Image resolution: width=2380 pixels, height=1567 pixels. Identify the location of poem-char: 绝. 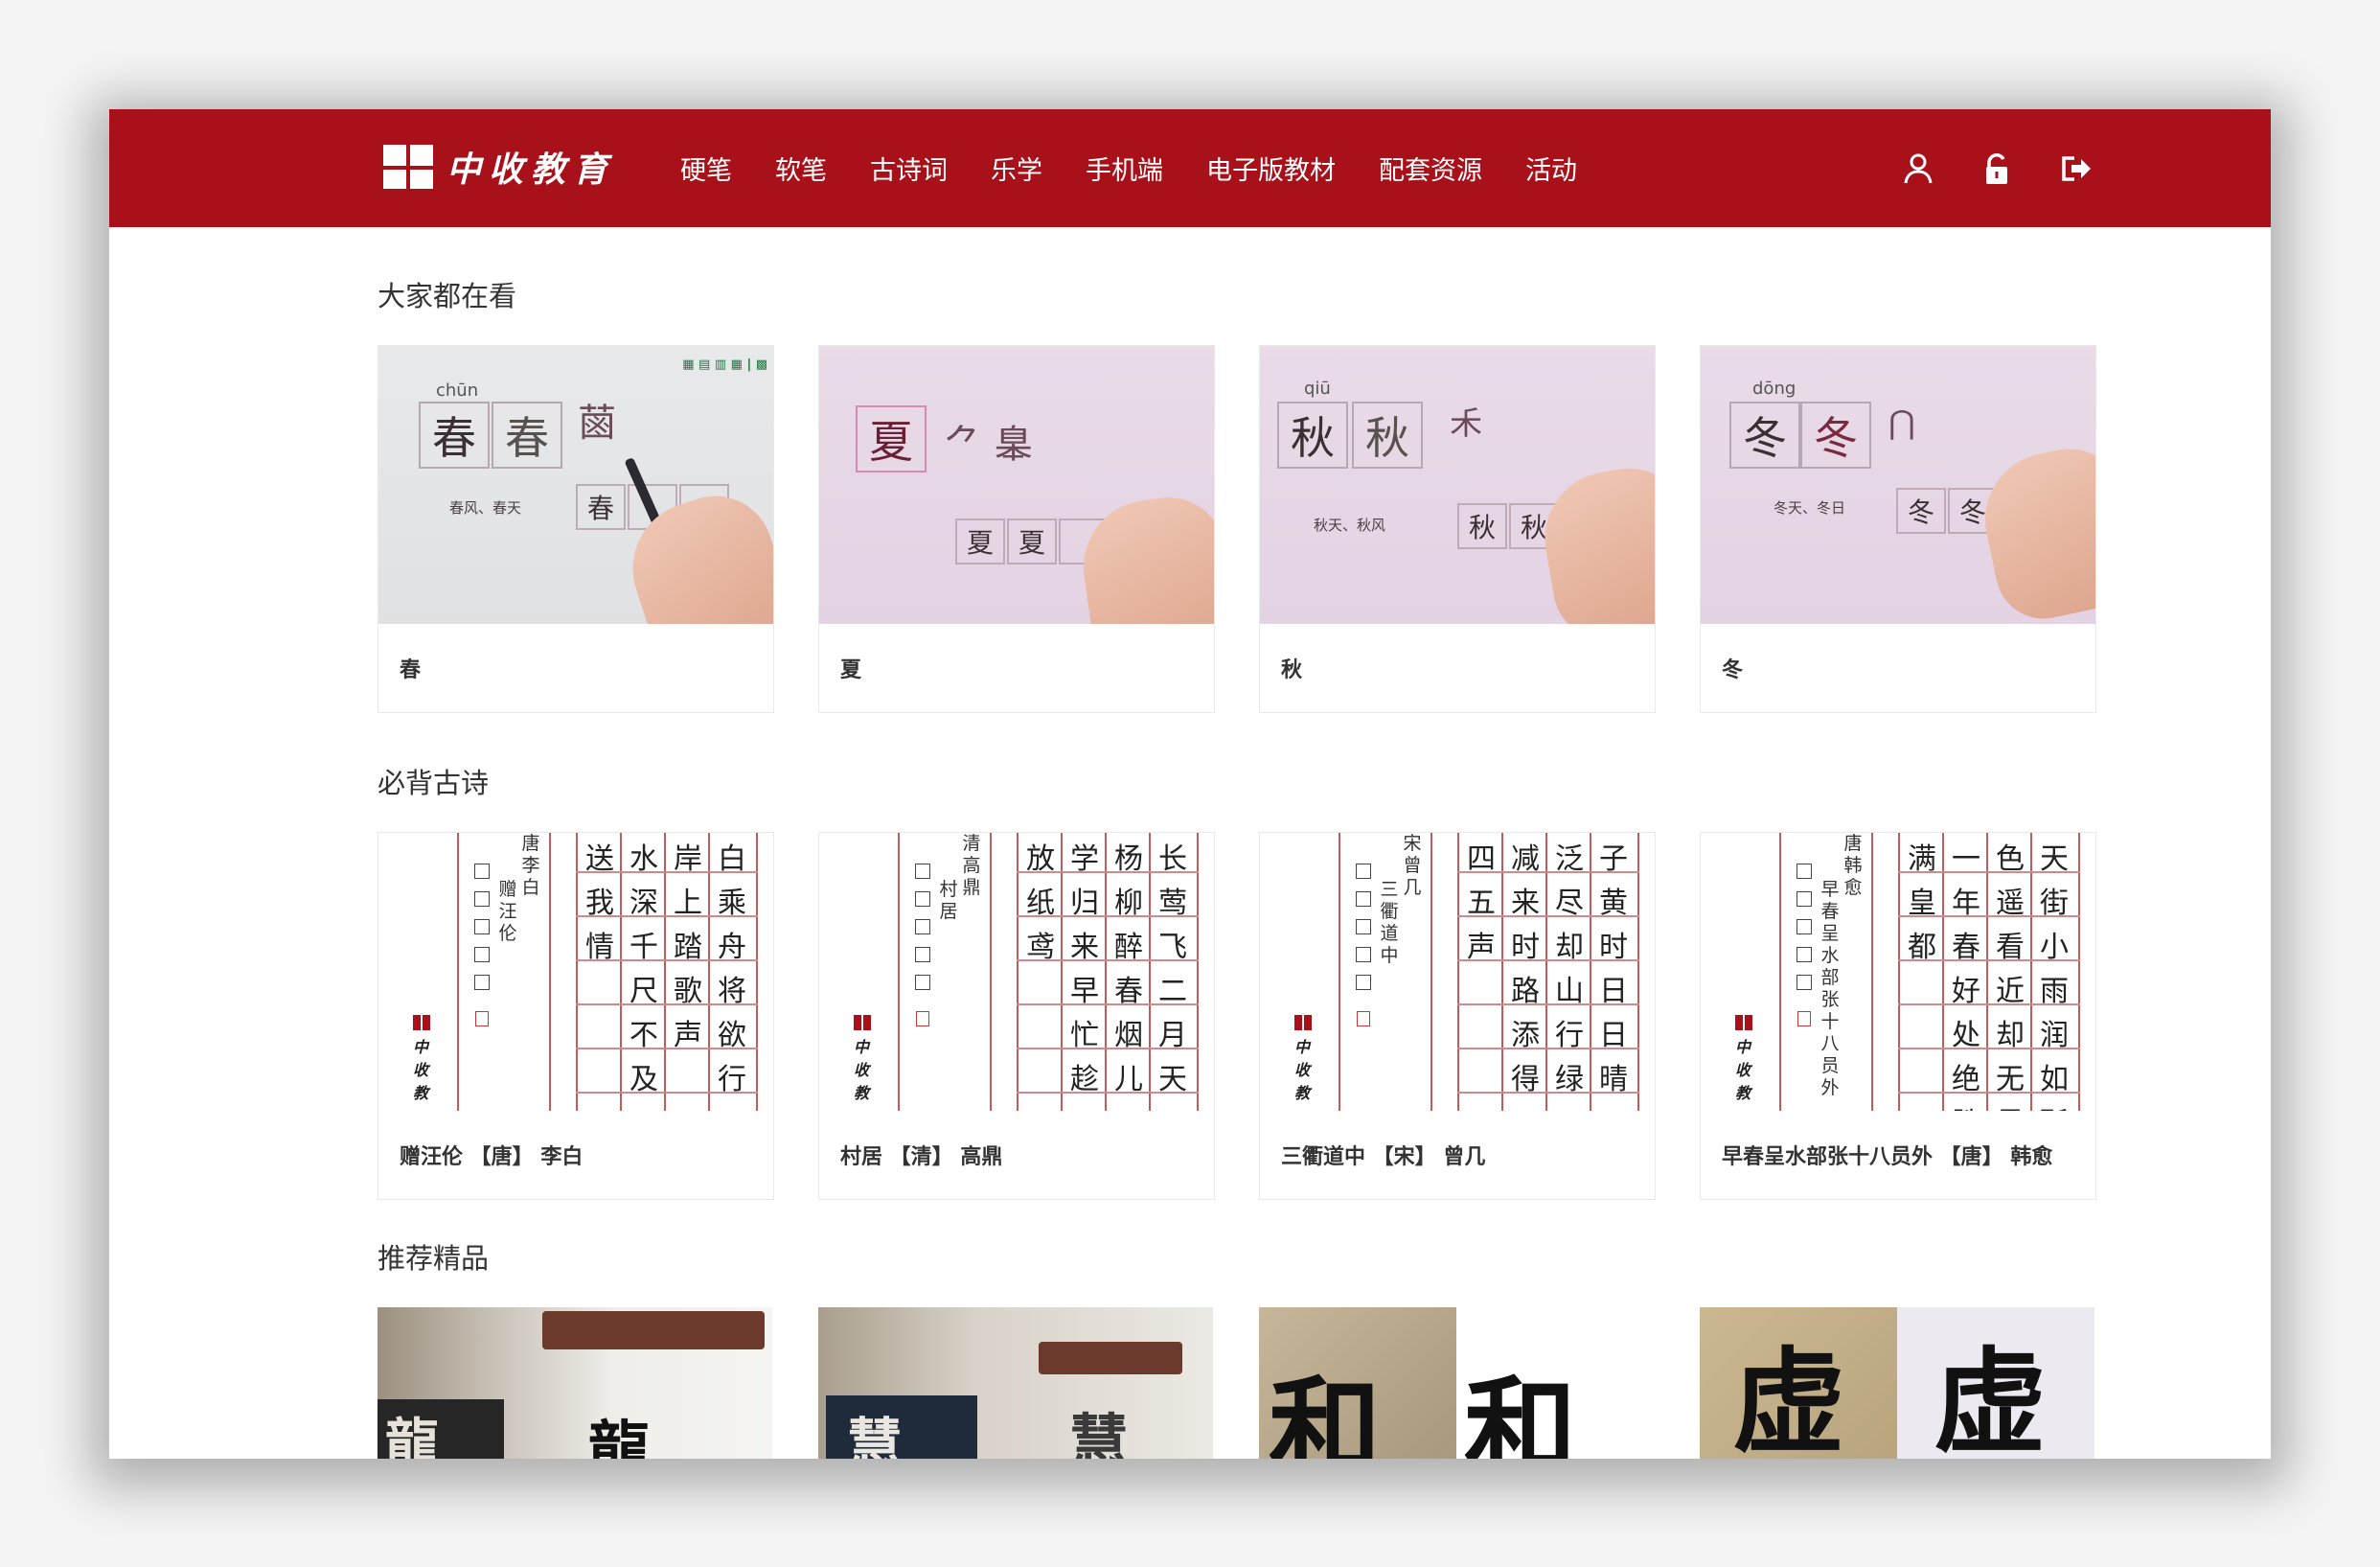
(1966, 1079).